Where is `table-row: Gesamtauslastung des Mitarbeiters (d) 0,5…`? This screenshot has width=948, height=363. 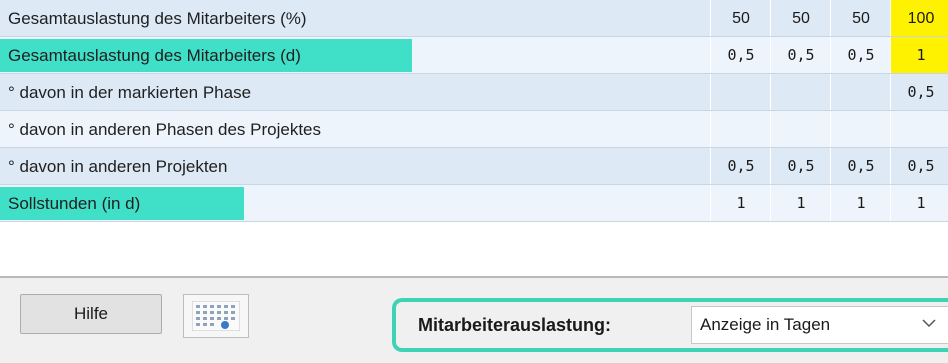 table-row: Gesamtauslastung des Mitarbeiters (d) 0,5… is located at coordinates (474, 55).